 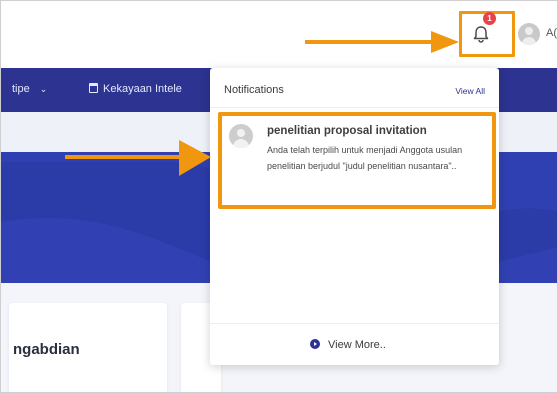 I want to click on chevron-down-icon: ⌄, so click(x=43, y=89).